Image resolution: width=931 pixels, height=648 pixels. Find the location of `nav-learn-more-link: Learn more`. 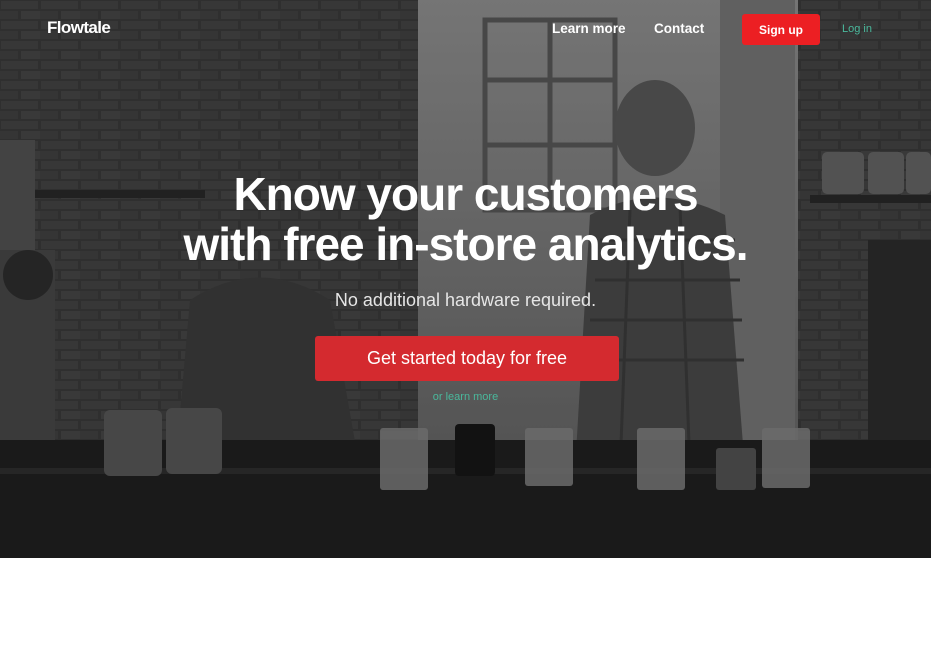

nav-learn-more-link: Learn more is located at coordinates (589, 28).